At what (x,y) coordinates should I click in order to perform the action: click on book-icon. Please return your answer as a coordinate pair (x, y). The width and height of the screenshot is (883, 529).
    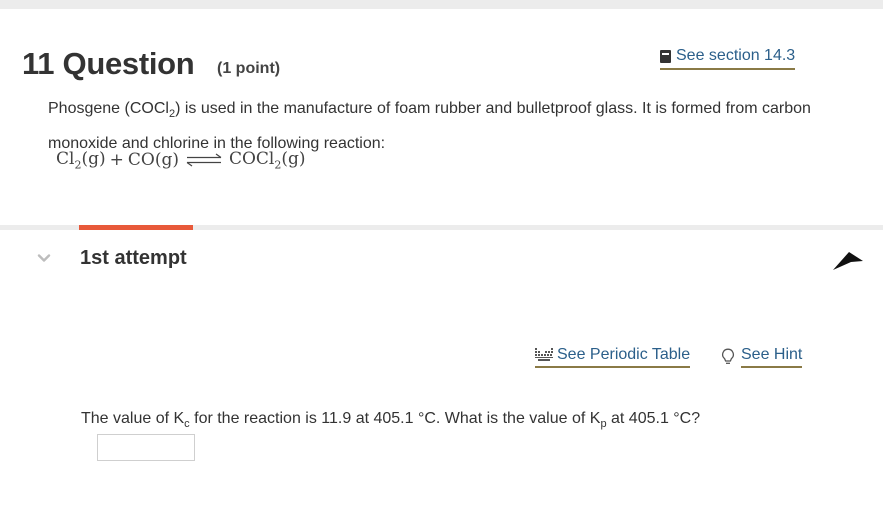
    Looking at the image, I should click on (665, 56).